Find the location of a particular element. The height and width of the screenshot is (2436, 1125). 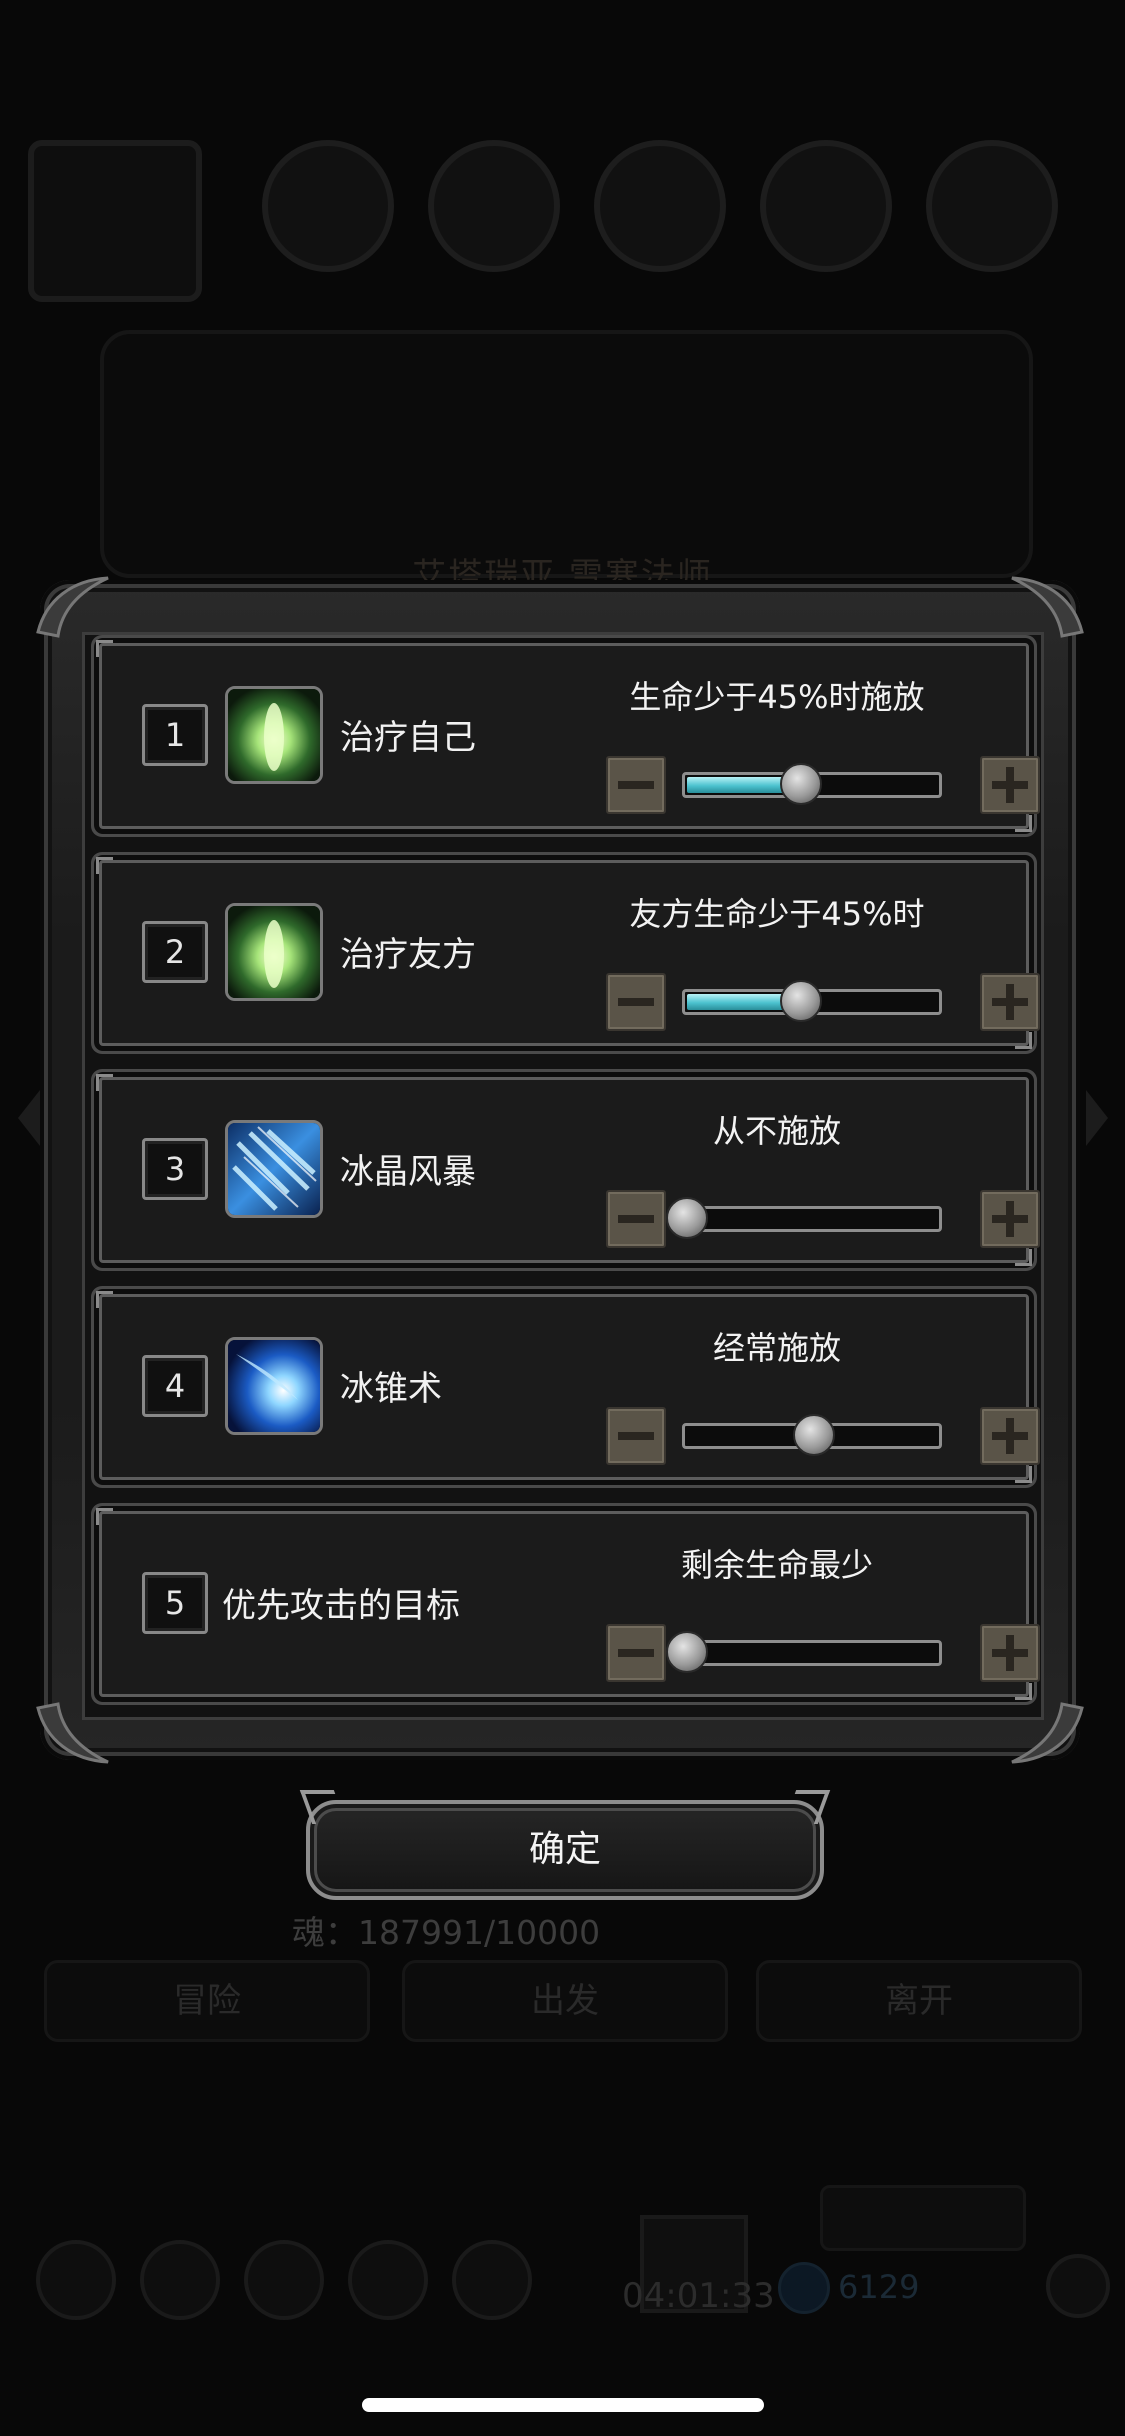

priority-number: 5 is located at coordinates (175, 1603).